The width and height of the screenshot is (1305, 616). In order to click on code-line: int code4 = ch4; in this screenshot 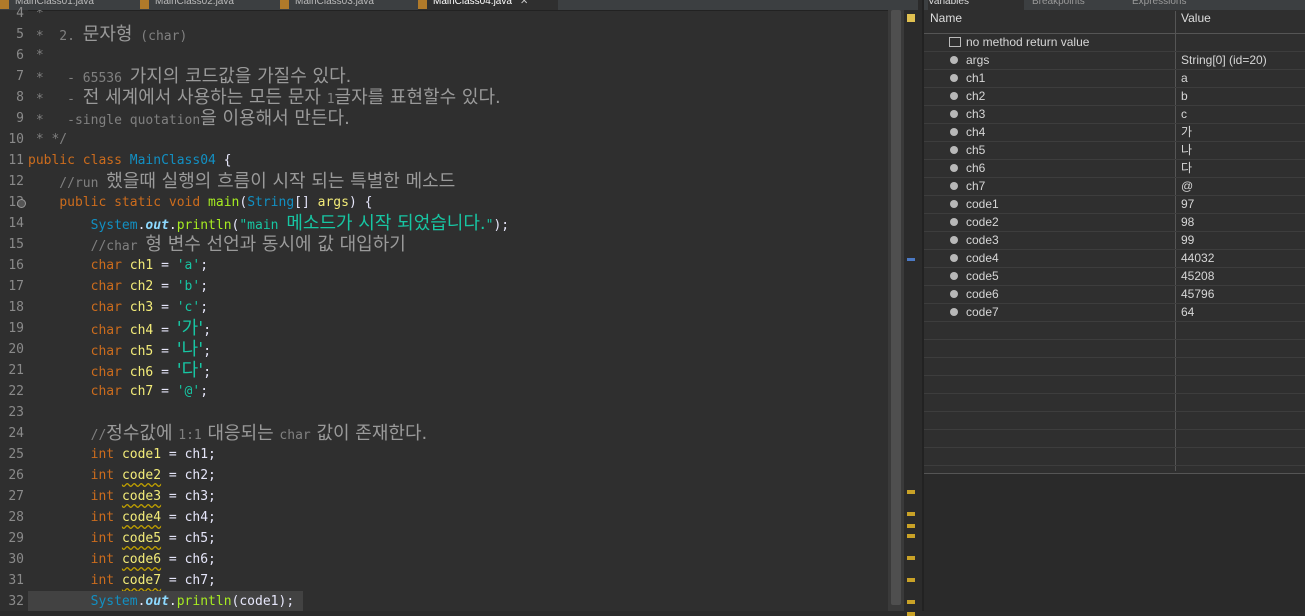, I will do `click(122, 517)`.